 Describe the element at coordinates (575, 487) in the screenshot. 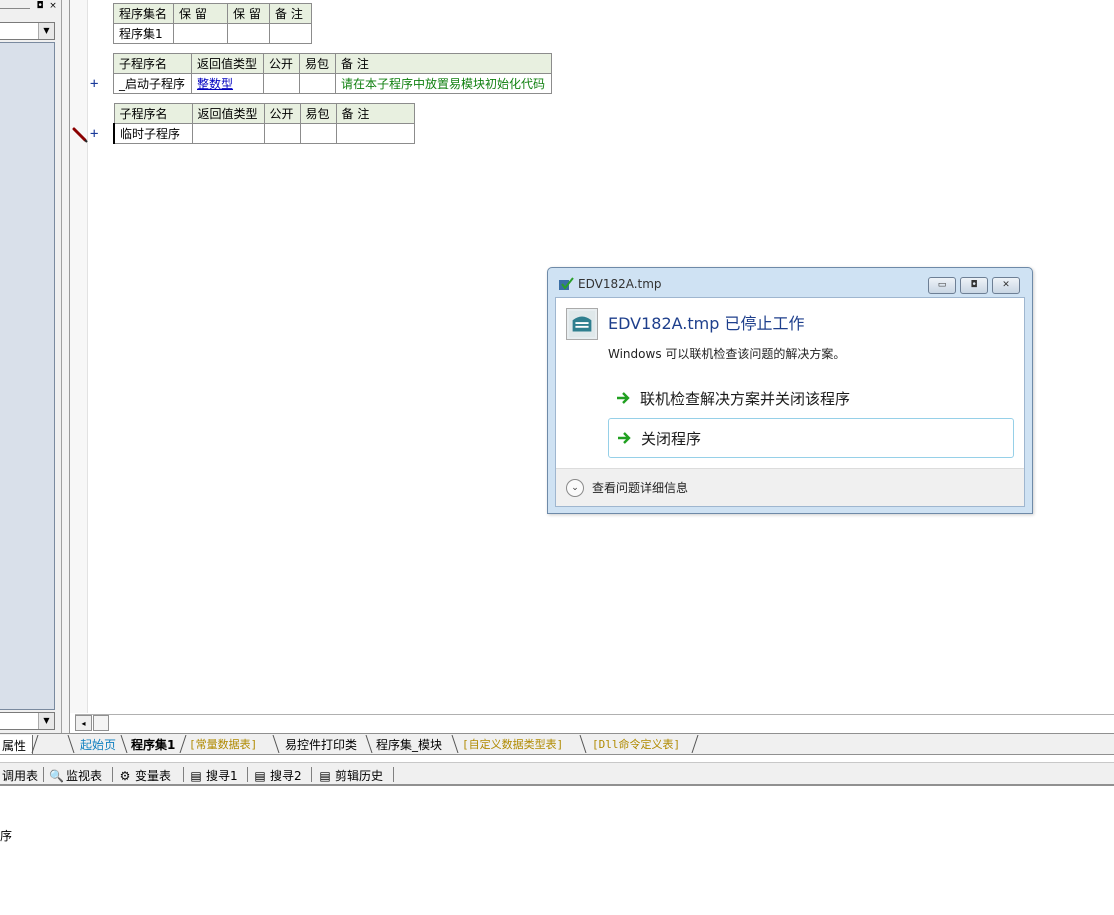

I see `chevron-down-icon: ⌄` at that location.